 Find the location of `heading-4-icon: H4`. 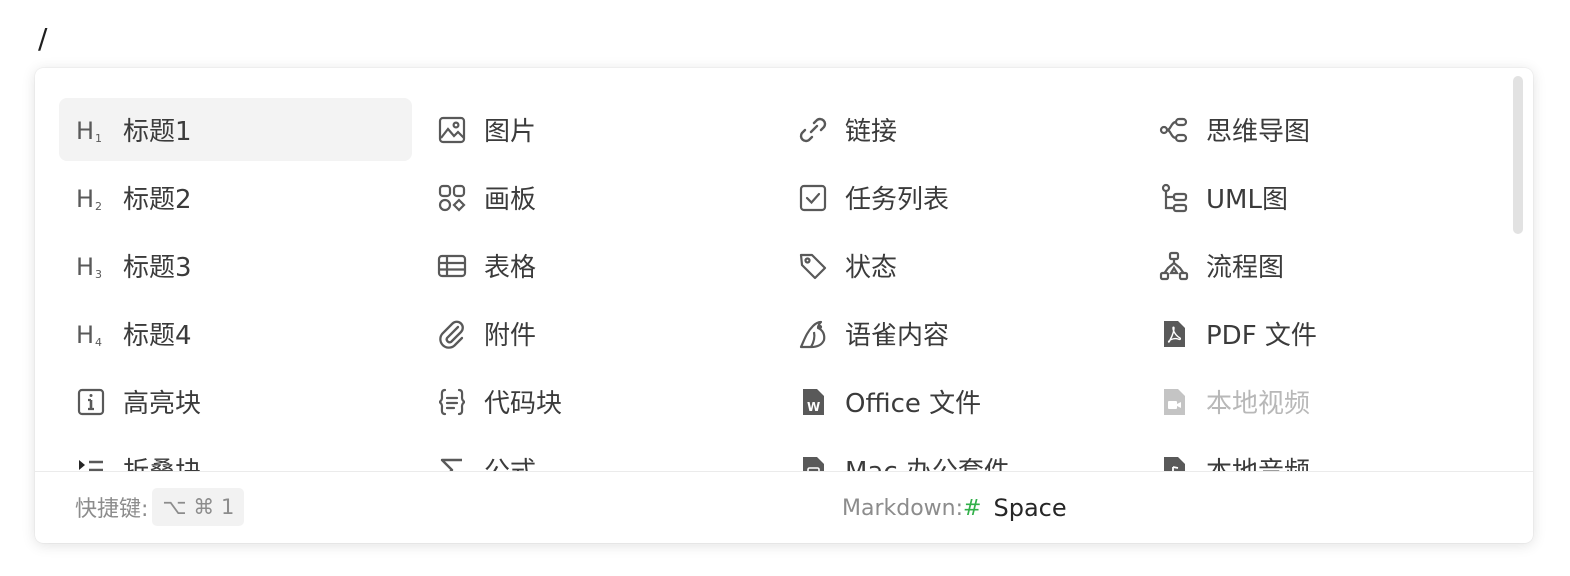

heading-4-icon: H4 is located at coordinates (91, 334).